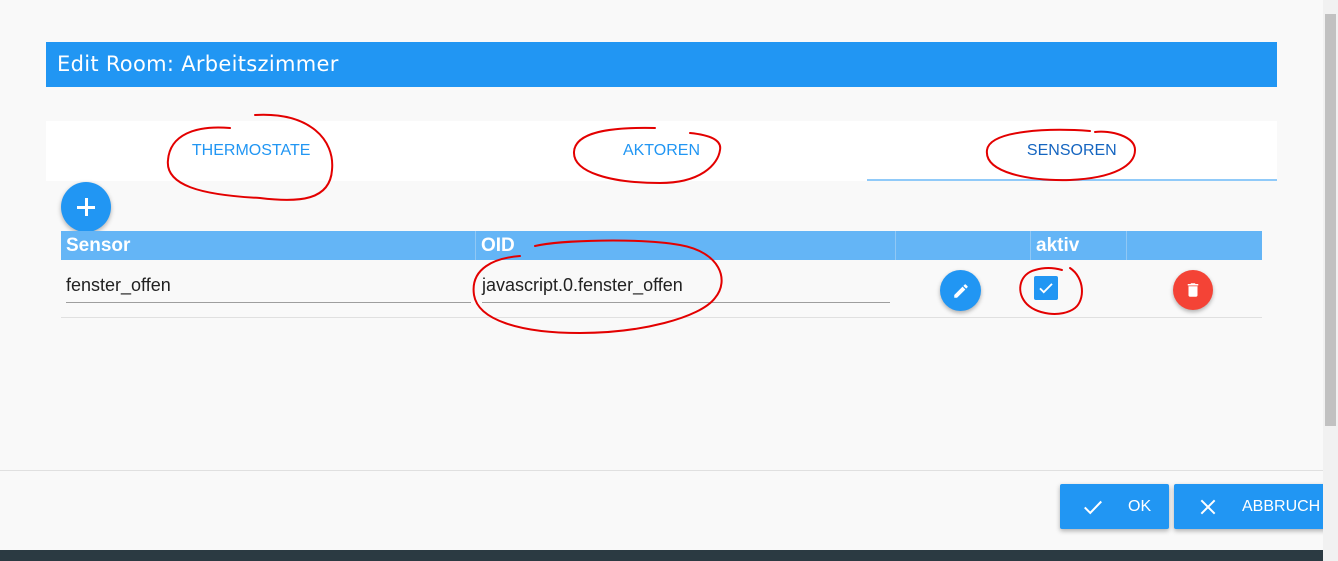  What do you see at coordinates (251, 151) in the screenshot?
I see `tab-thermostate: THERMOSTATE` at bounding box center [251, 151].